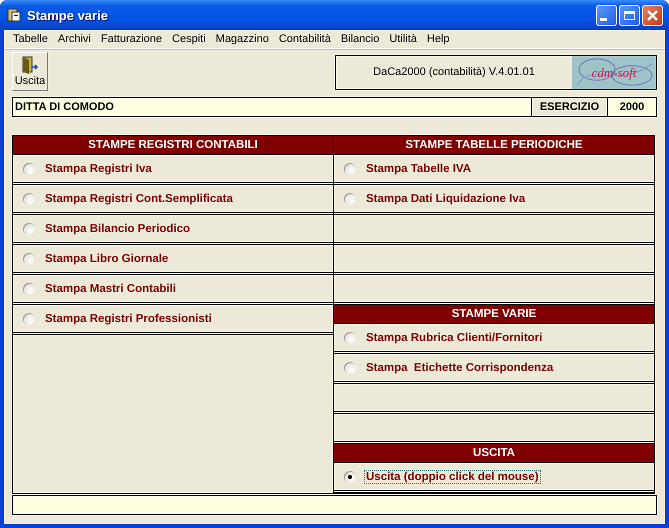 Image resolution: width=669 pixels, height=528 pixels. Describe the element at coordinates (118, 229) in the screenshot. I see `option-label: Stampa Bilancio Periodico` at that location.